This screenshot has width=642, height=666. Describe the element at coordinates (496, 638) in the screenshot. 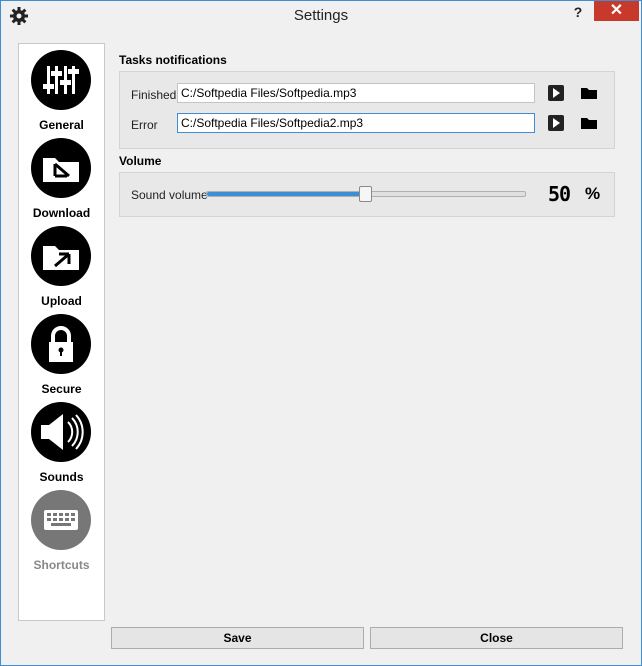

I see `close-button: Close` at that location.